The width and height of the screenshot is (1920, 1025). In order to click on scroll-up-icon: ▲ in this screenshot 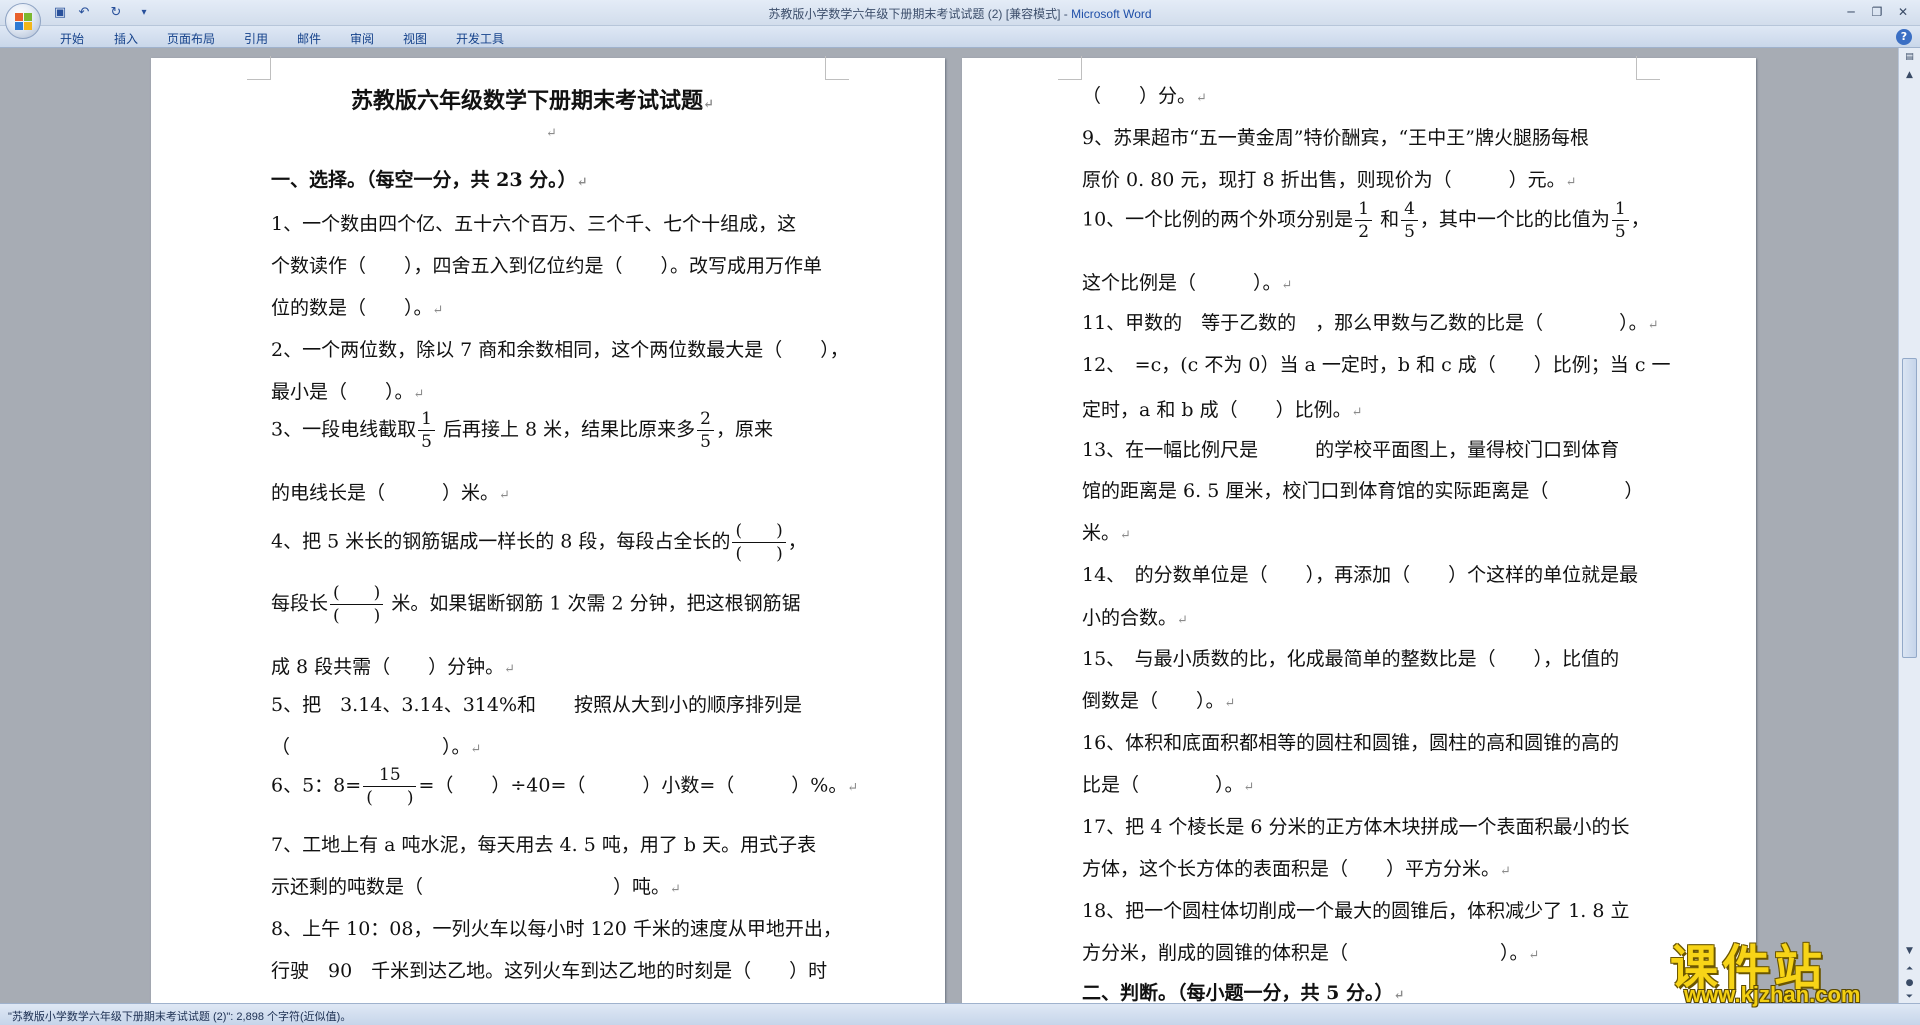, I will do `click(1909, 75)`.